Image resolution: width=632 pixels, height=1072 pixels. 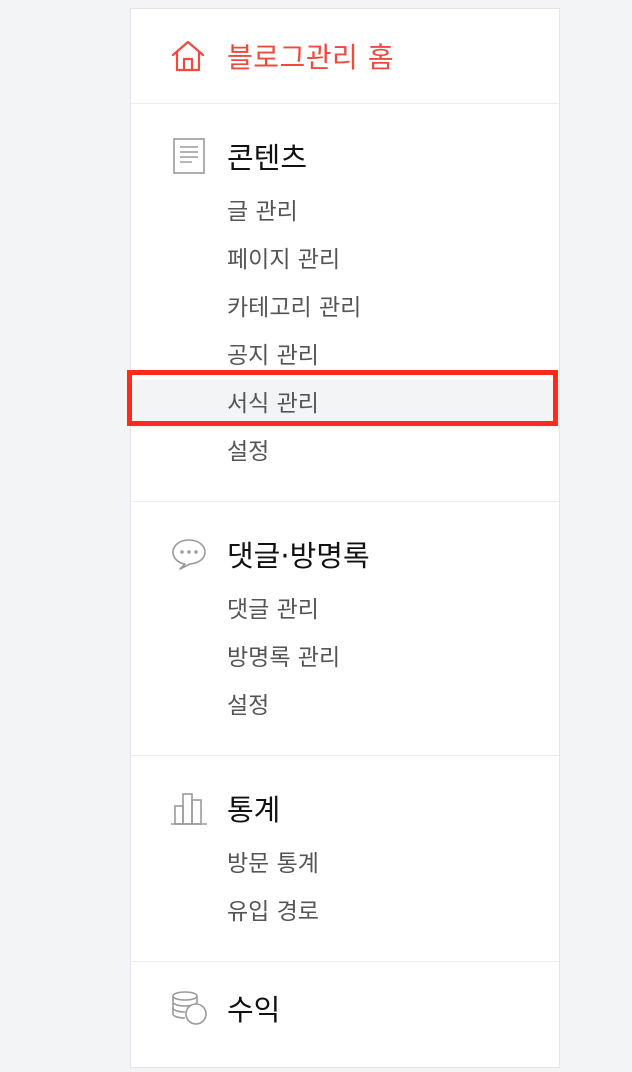 What do you see at coordinates (310, 57) in the screenshot?
I see `sidebar-home-label: 블로그관리 홈` at bounding box center [310, 57].